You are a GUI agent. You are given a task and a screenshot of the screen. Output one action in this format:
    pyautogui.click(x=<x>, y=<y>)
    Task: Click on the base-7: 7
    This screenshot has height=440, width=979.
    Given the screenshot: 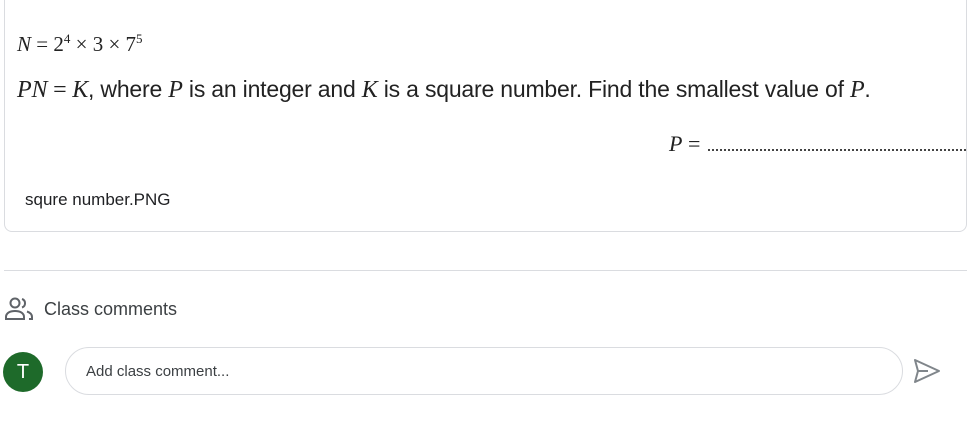 What is the action you would take?
    pyautogui.click(x=131, y=44)
    